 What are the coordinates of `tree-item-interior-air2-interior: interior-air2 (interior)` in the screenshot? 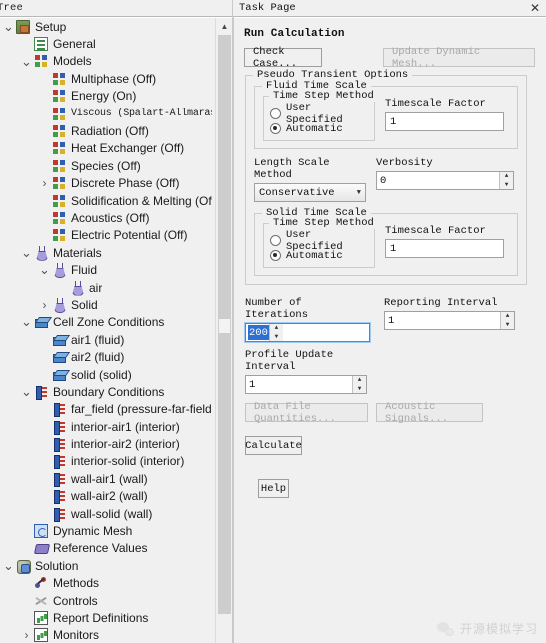 It's located at (108, 444).